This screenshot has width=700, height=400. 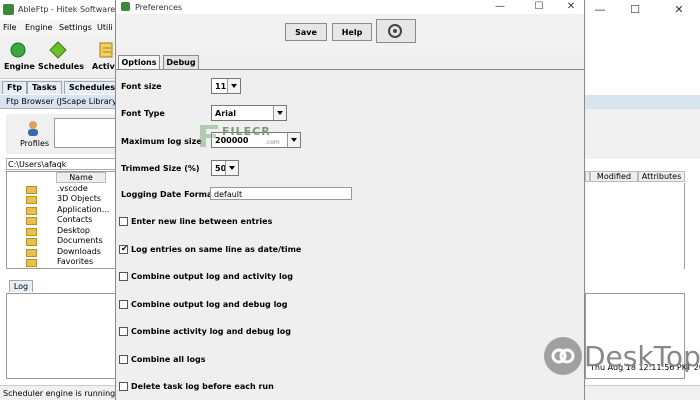 What do you see at coordinates (212, 276) in the screenshot?
I see `checkbox-label: Combine output log and activity log` at bounding box center [212, 276].